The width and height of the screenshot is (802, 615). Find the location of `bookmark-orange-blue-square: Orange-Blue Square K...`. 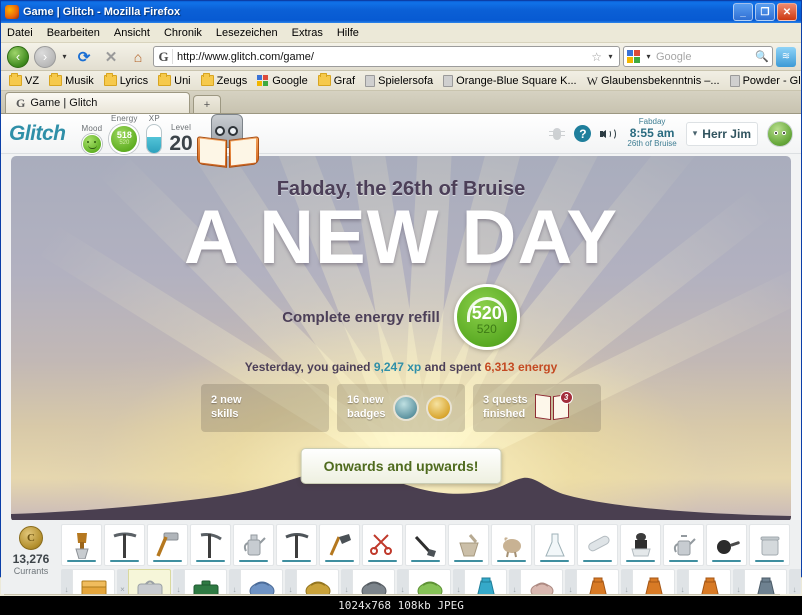

bookmark-orange-blue-square: Orange-Blue Square K... is located at coordinates (509, 81).